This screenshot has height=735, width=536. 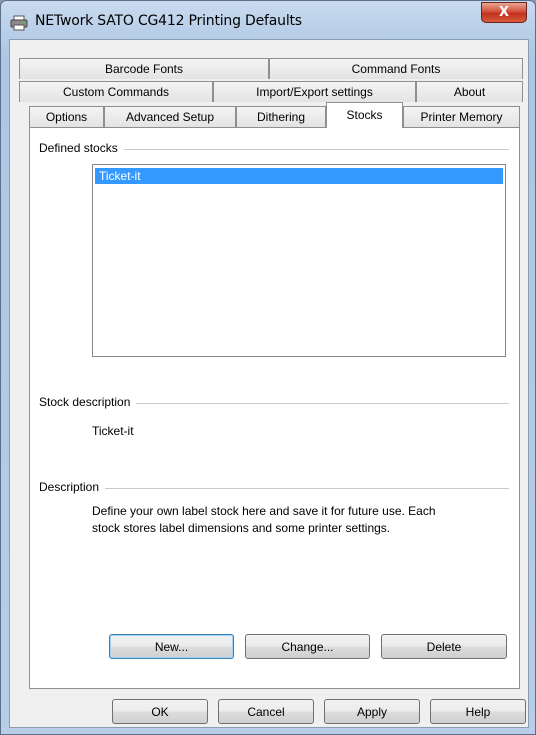 I want to click on tab-label: Stocks, so click(x=364, y=115).